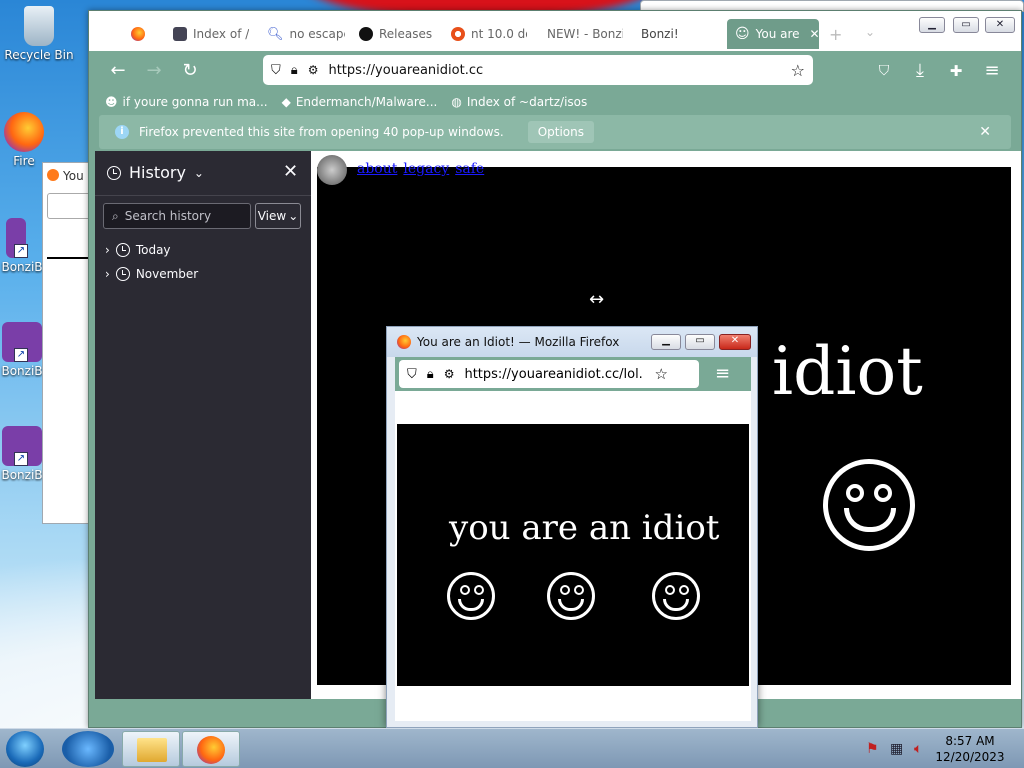  I want to click on maximize-button: ▭, so click(966, 25).